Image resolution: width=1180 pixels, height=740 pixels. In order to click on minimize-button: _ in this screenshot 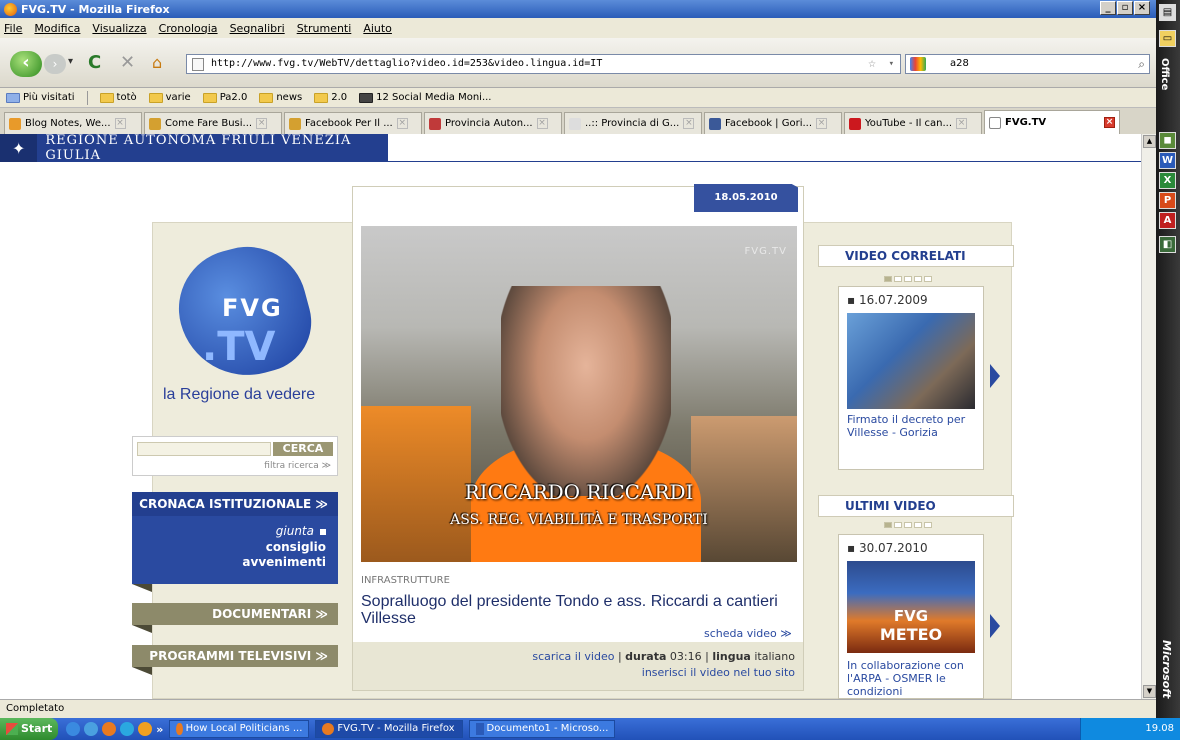, I will do `click(1108, 8)`.